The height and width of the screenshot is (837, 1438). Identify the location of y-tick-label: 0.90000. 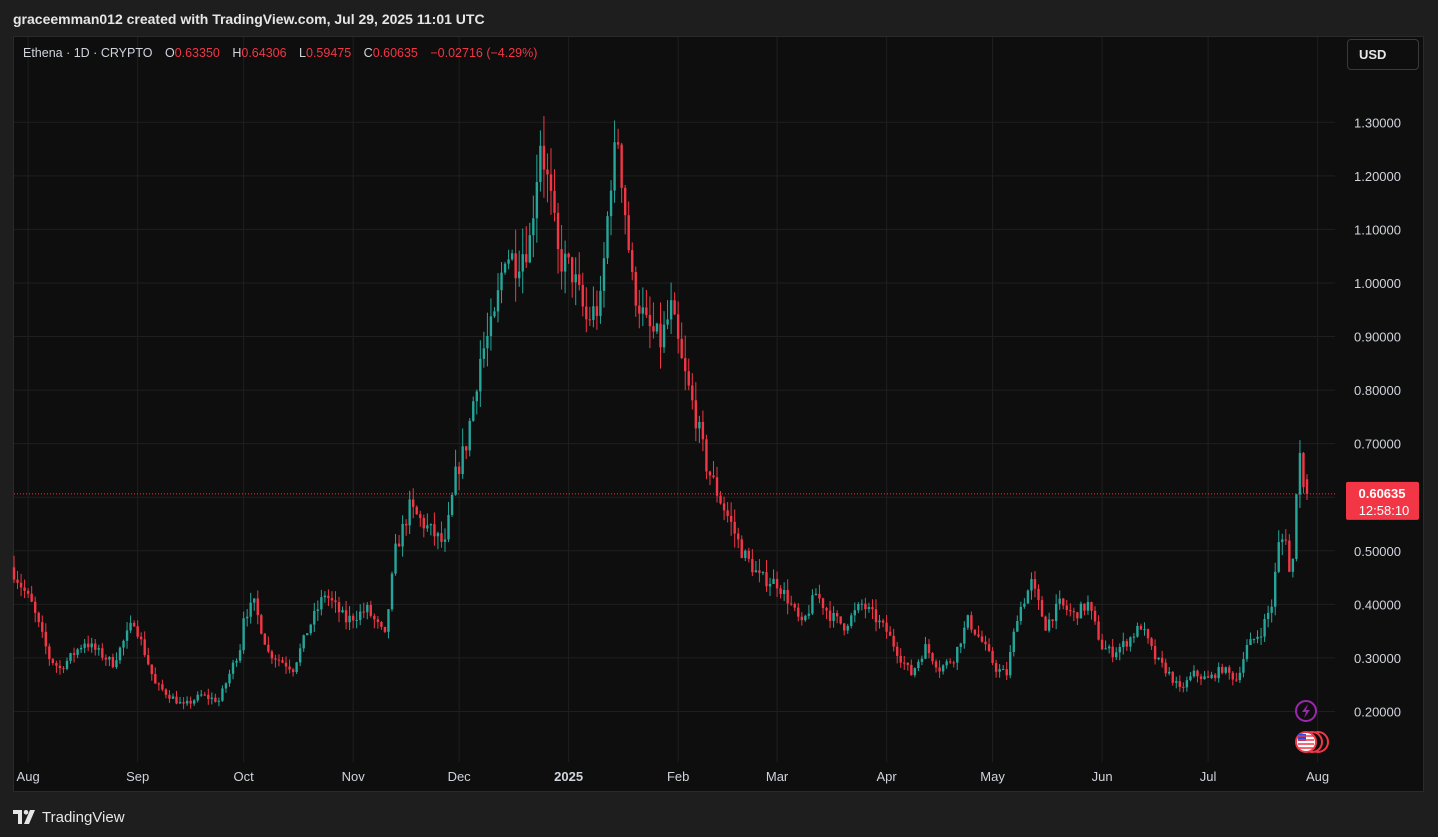
(1377, 337).